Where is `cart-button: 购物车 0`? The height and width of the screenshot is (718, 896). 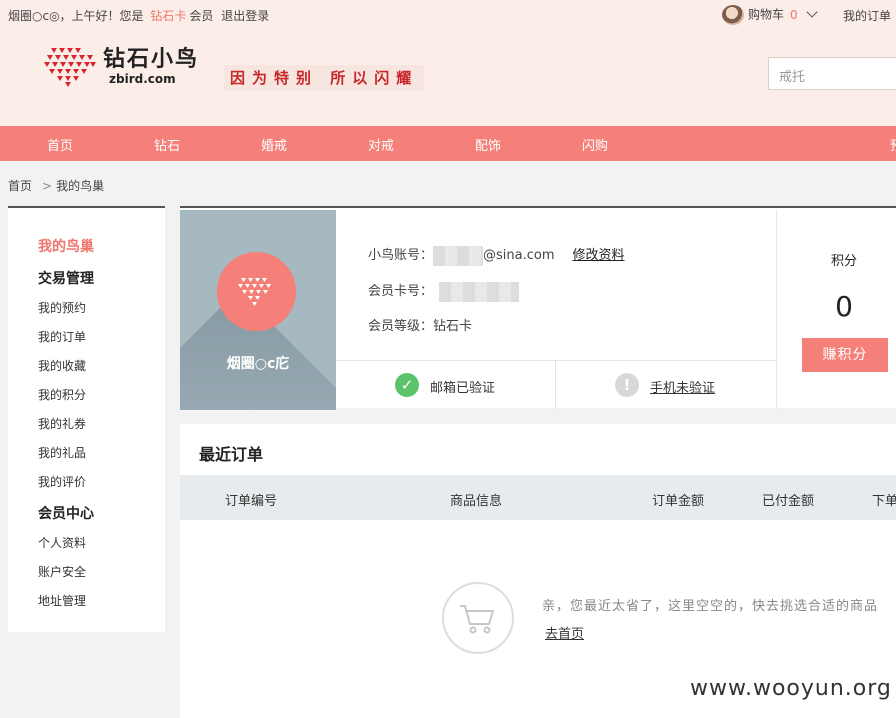 cart-button: 购物车 0 is located at coordinates (770, 15).